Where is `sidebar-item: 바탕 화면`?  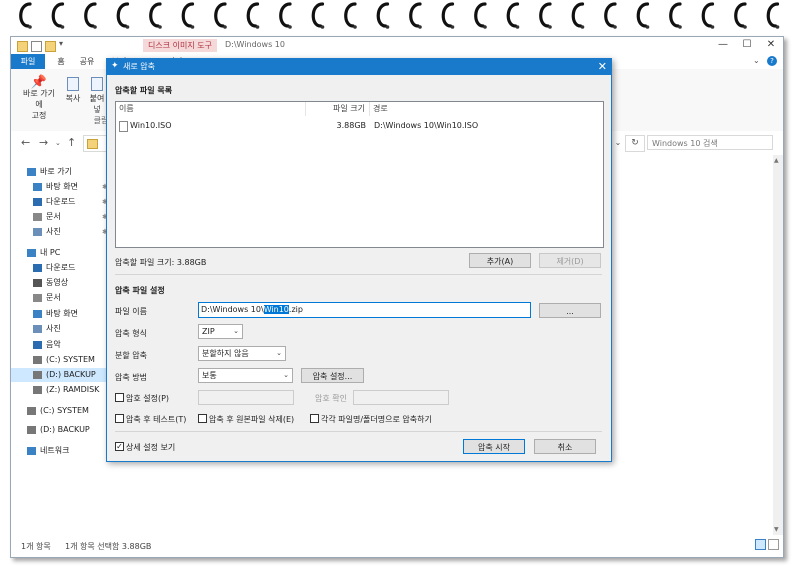
sidebar-item: 바탕 화면 is located at coordinates (60, 314).